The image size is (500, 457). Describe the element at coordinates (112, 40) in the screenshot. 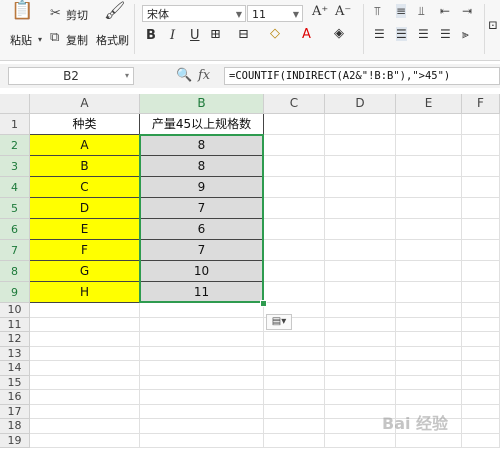

I see `format-painter-button: 格式刷` at that location.